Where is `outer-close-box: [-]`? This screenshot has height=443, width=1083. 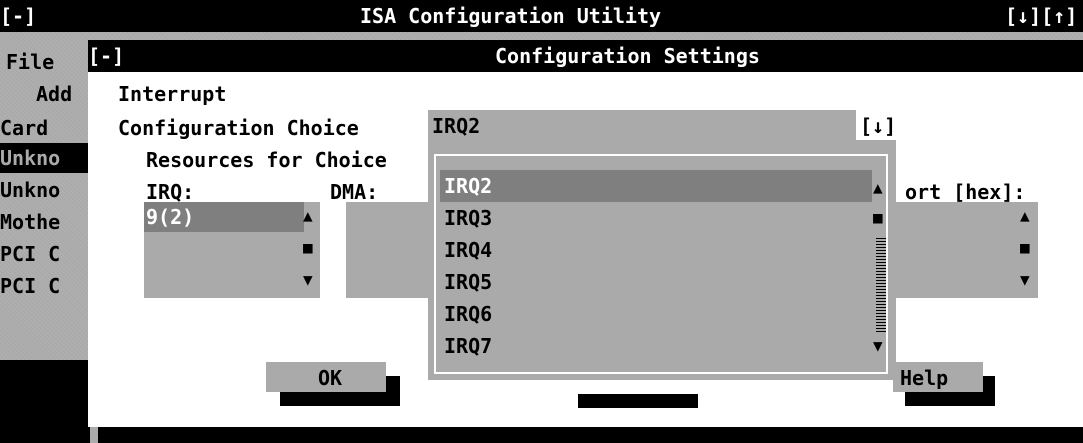 outer-close-box: [-] is located at coordinates (18, 16).